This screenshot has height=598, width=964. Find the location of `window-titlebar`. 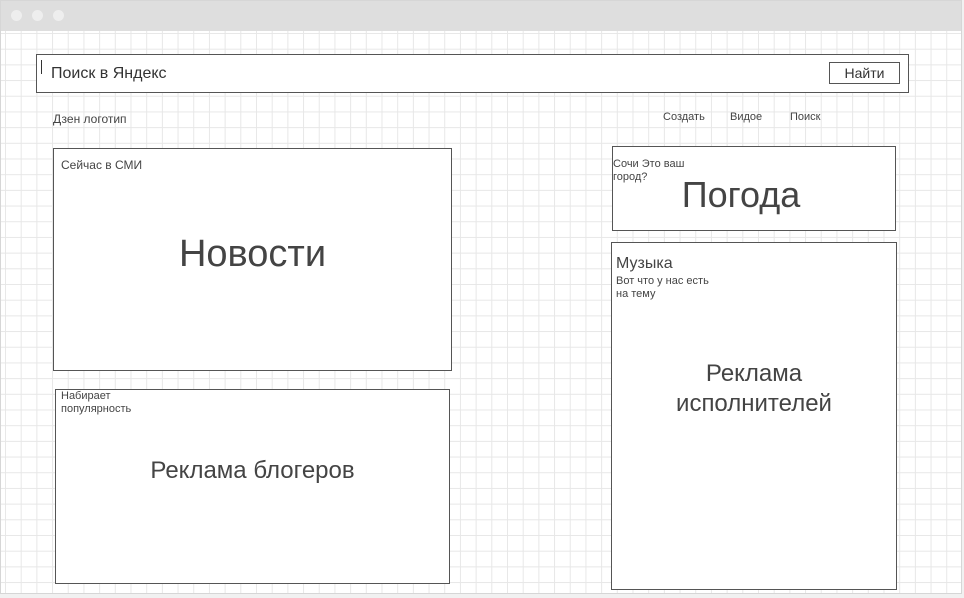

window-titlebar is located at coordinates (481, 16).